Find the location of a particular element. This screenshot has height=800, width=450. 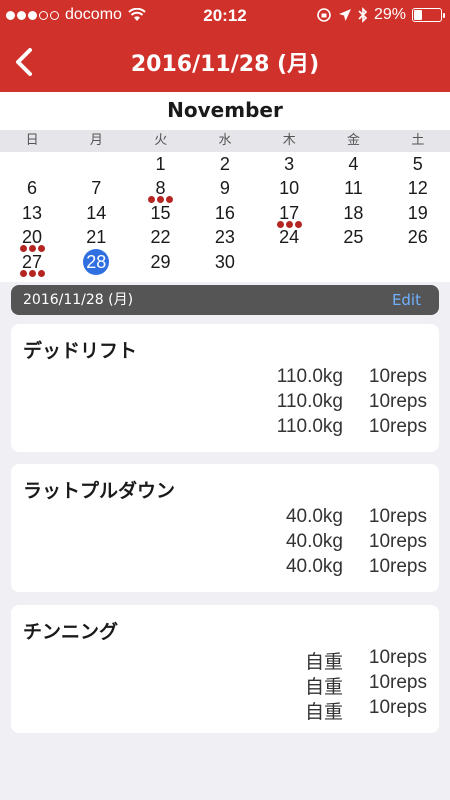

weekday-header: 日月火水木金土 is located at coordinates (225, 141).